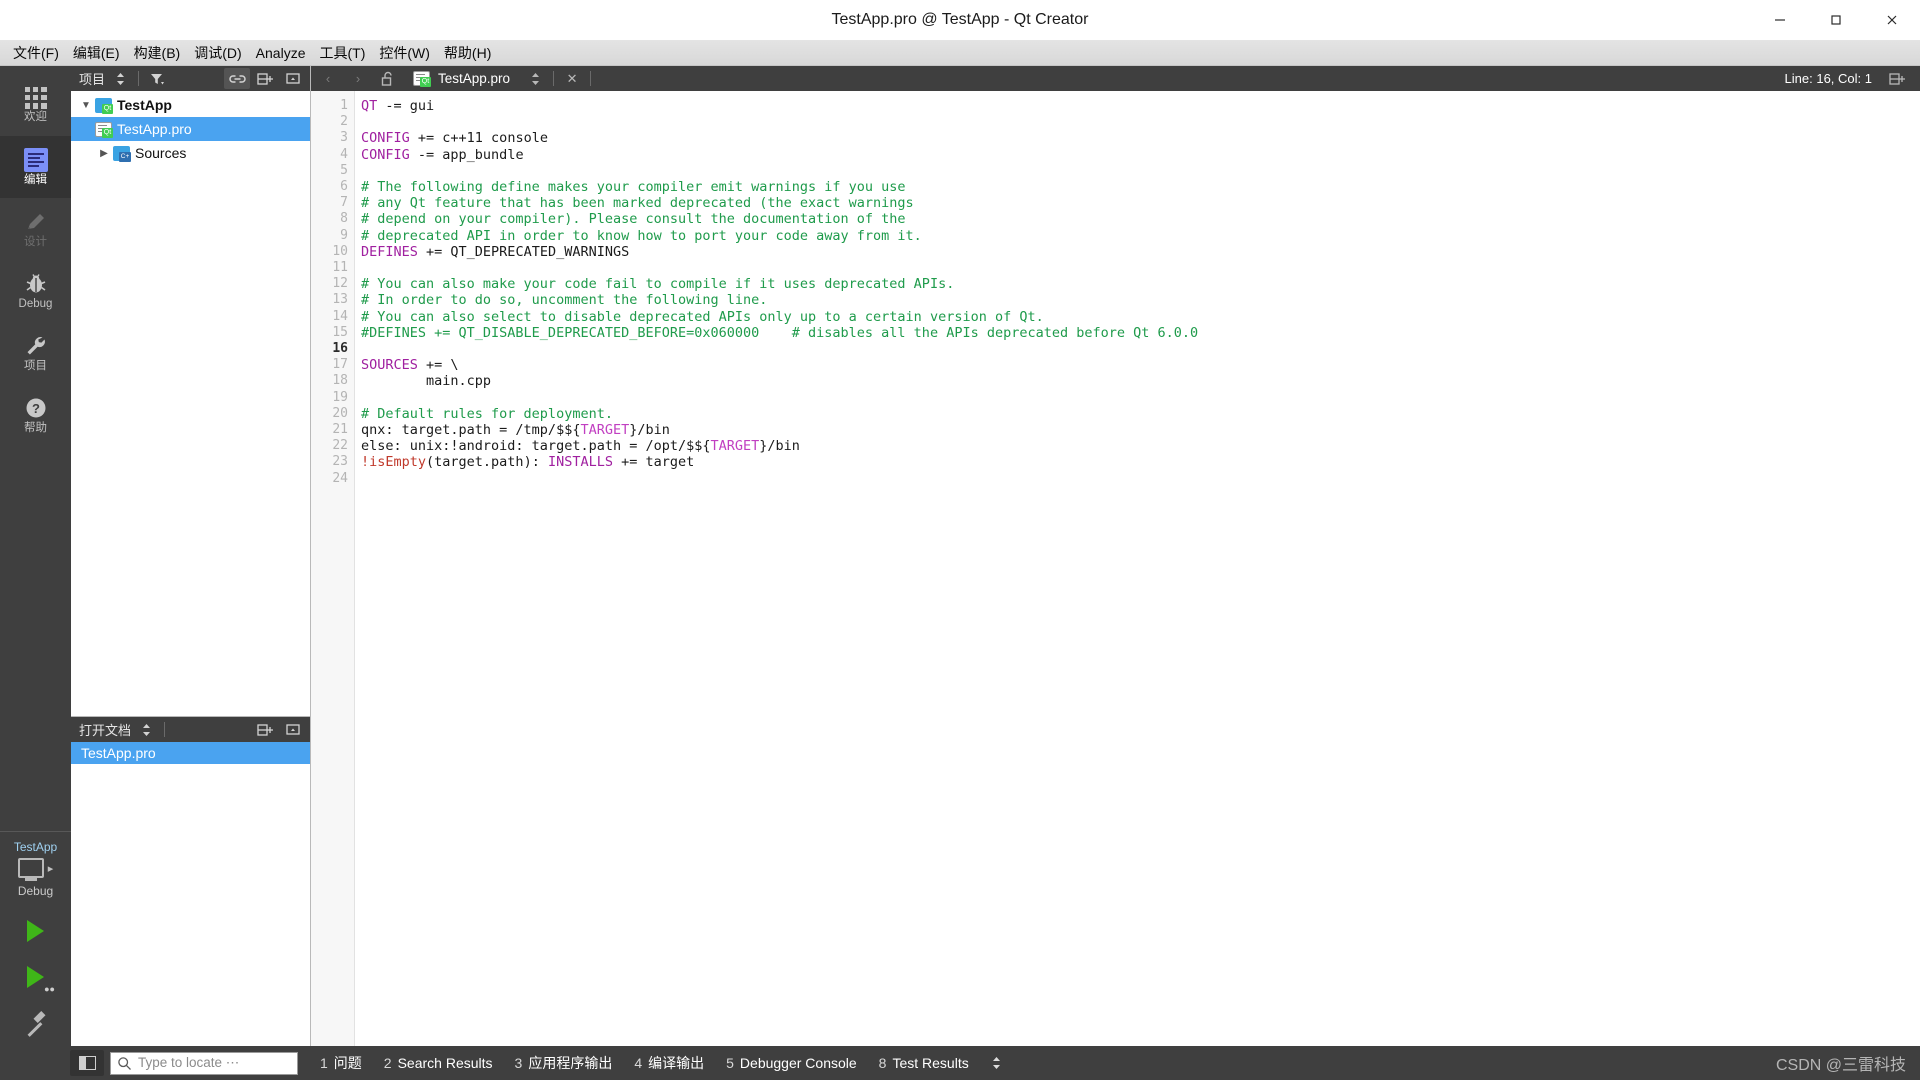  Describe the element at coordinates (104, 105) in the screenshot. I see `qt-project-folder-icon` at that location.